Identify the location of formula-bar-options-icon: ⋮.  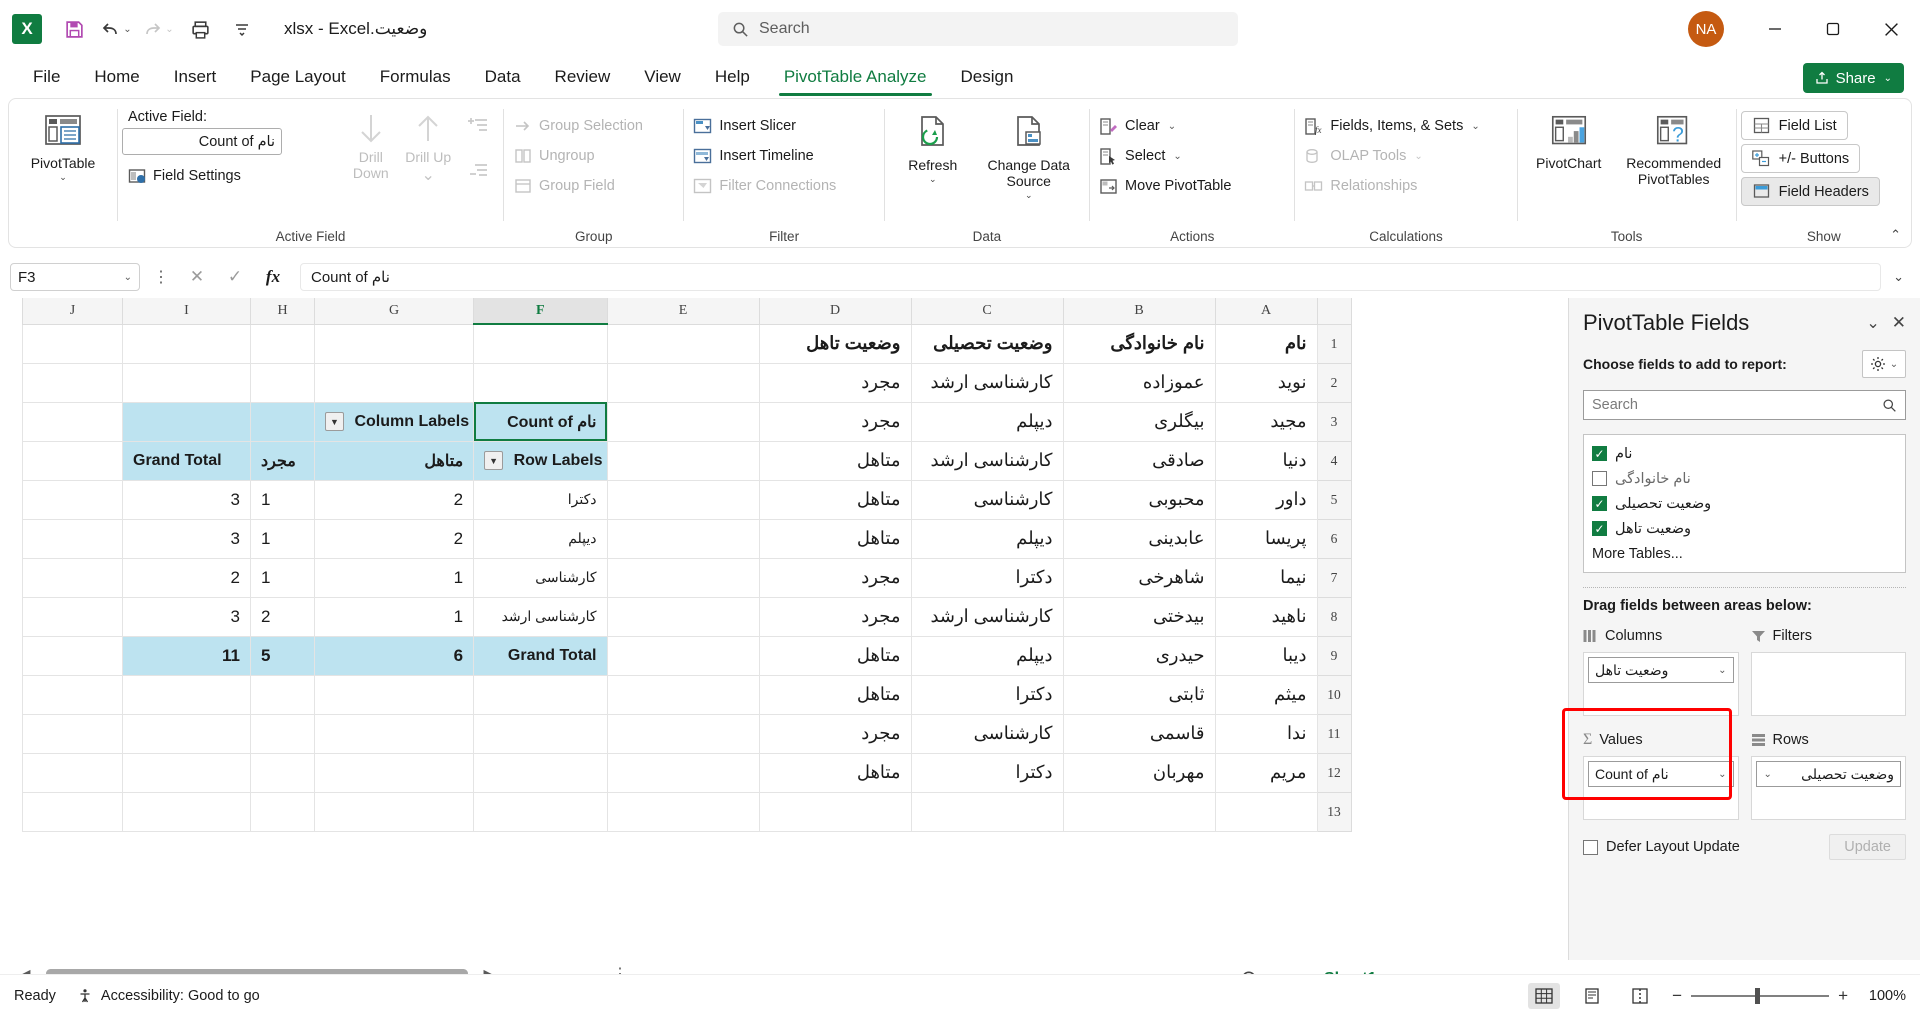
(161, 277).